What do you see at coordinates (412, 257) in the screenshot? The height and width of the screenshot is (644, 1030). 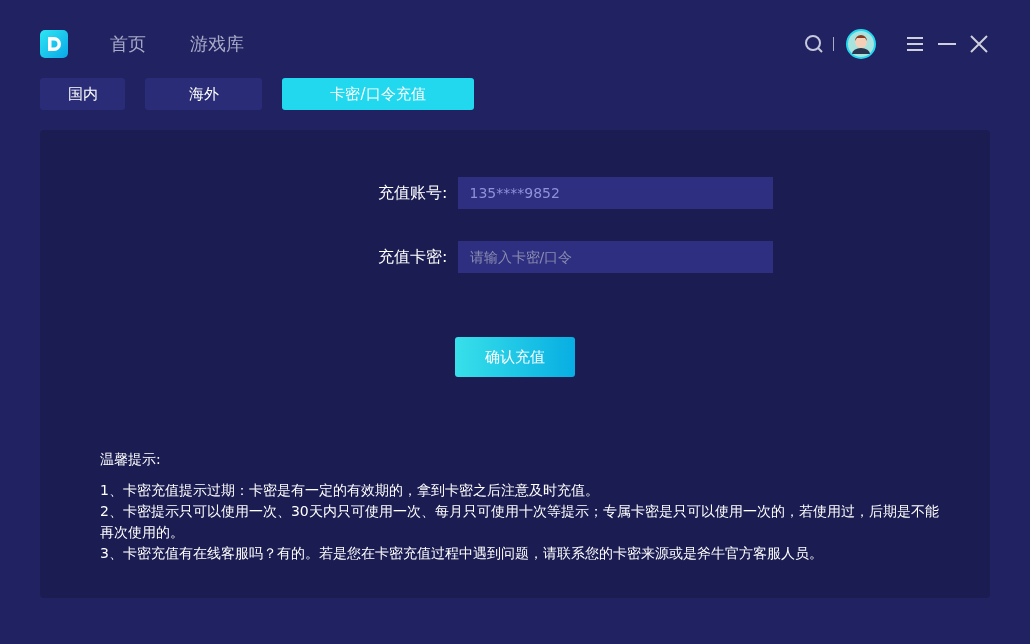 I see `field-label: 充值卡密:` at bounding box center [412, 257].